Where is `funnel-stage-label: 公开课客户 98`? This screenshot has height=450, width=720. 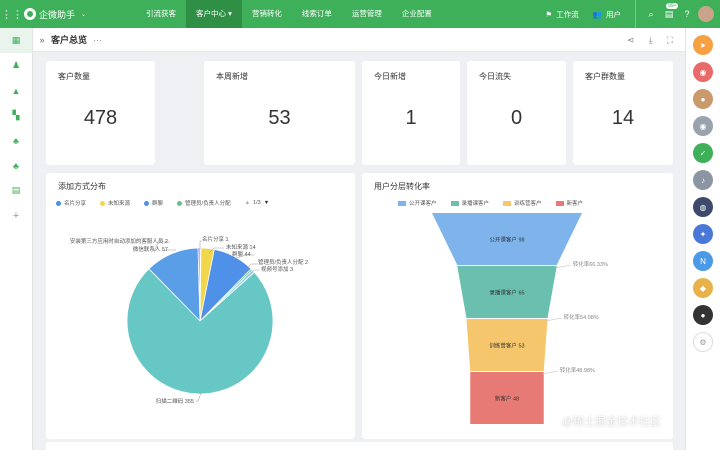 funnel-stage-label: 公开课客户 98 is located at coordinates (506, 240).